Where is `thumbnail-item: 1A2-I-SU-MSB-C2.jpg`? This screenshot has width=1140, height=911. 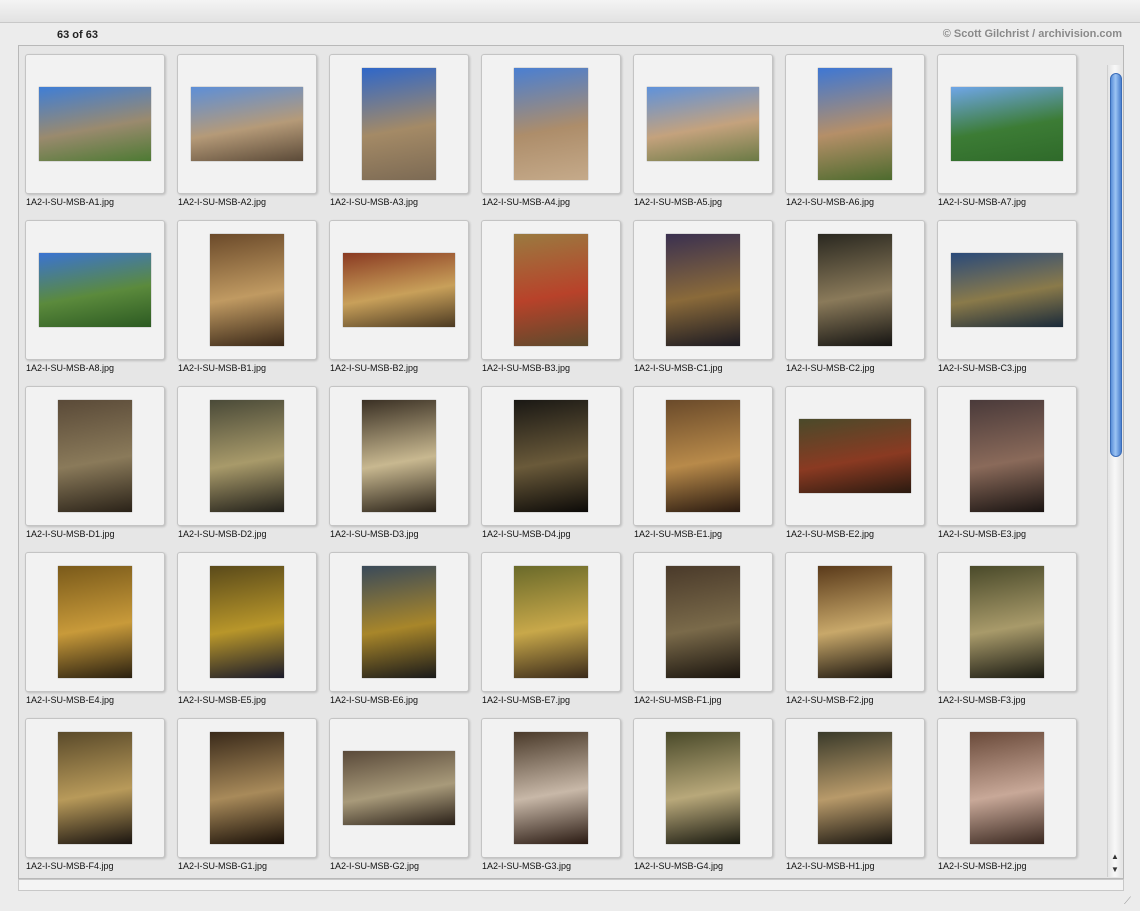
thumbnail-item: 1A2-I-SU-MSB-C2.jpg is located at coordinates (855, 295).